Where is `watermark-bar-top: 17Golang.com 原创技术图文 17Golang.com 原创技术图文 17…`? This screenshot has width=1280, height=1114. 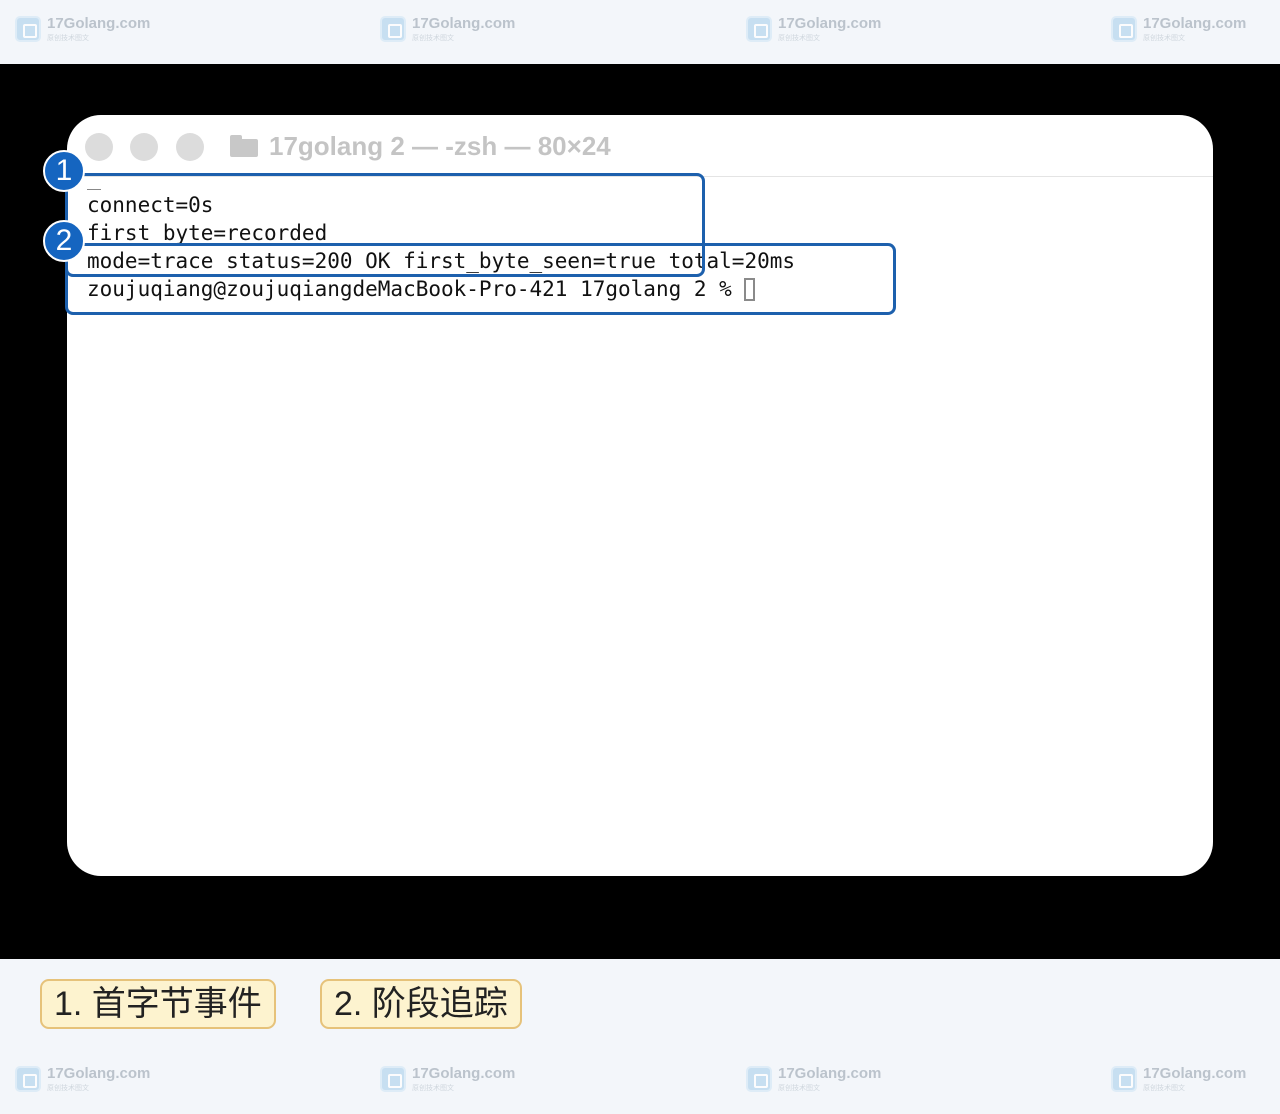 watermark-bar-top: 17Golang.com 原创技术图文 17Golang.com 原创技术图文 17… is located at coordinates (640, 32).